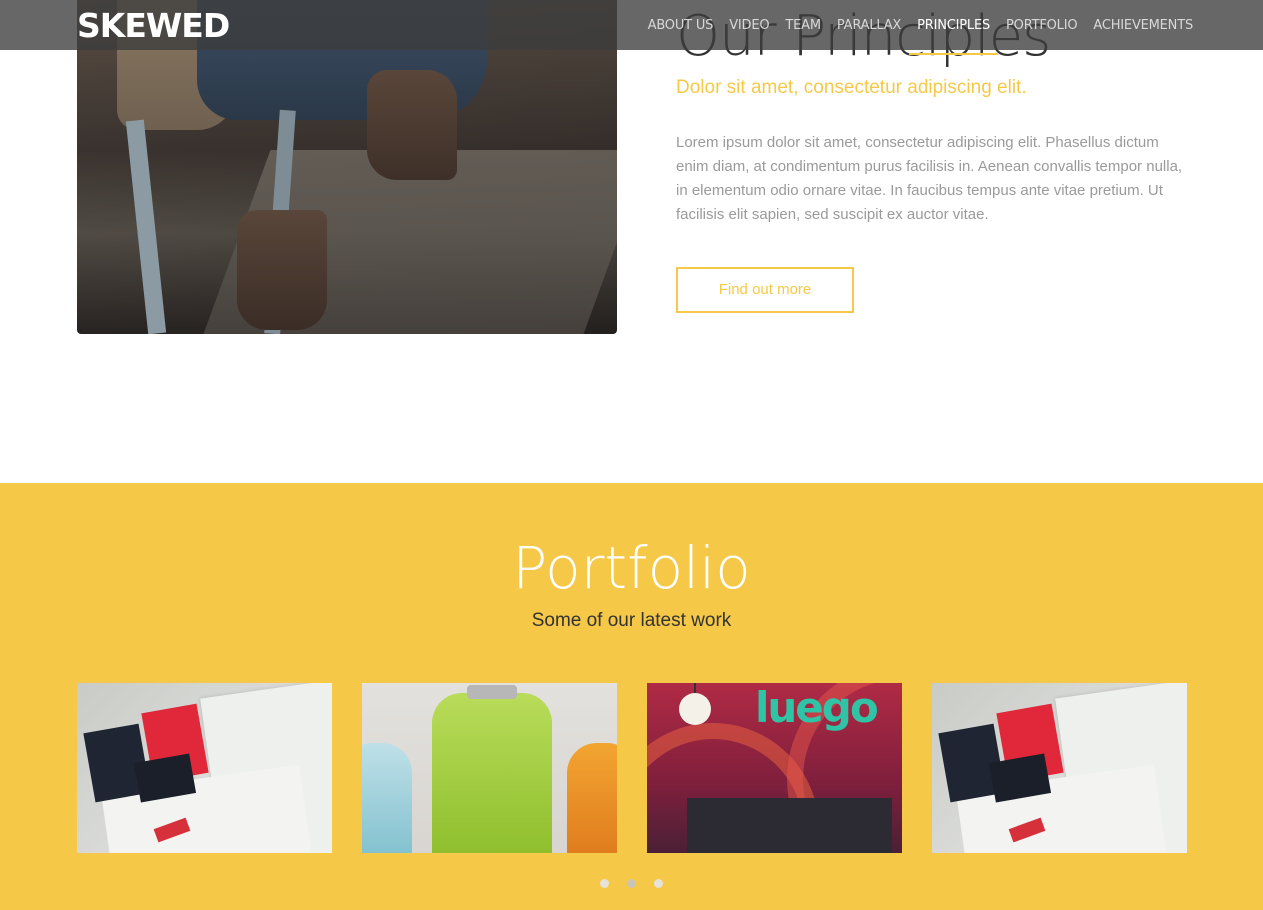  What do you see at coordinates (953, 36) in the screenshot?
I see `nav-item-principles: PRINCIPLES` at bounding box center [953, 36].